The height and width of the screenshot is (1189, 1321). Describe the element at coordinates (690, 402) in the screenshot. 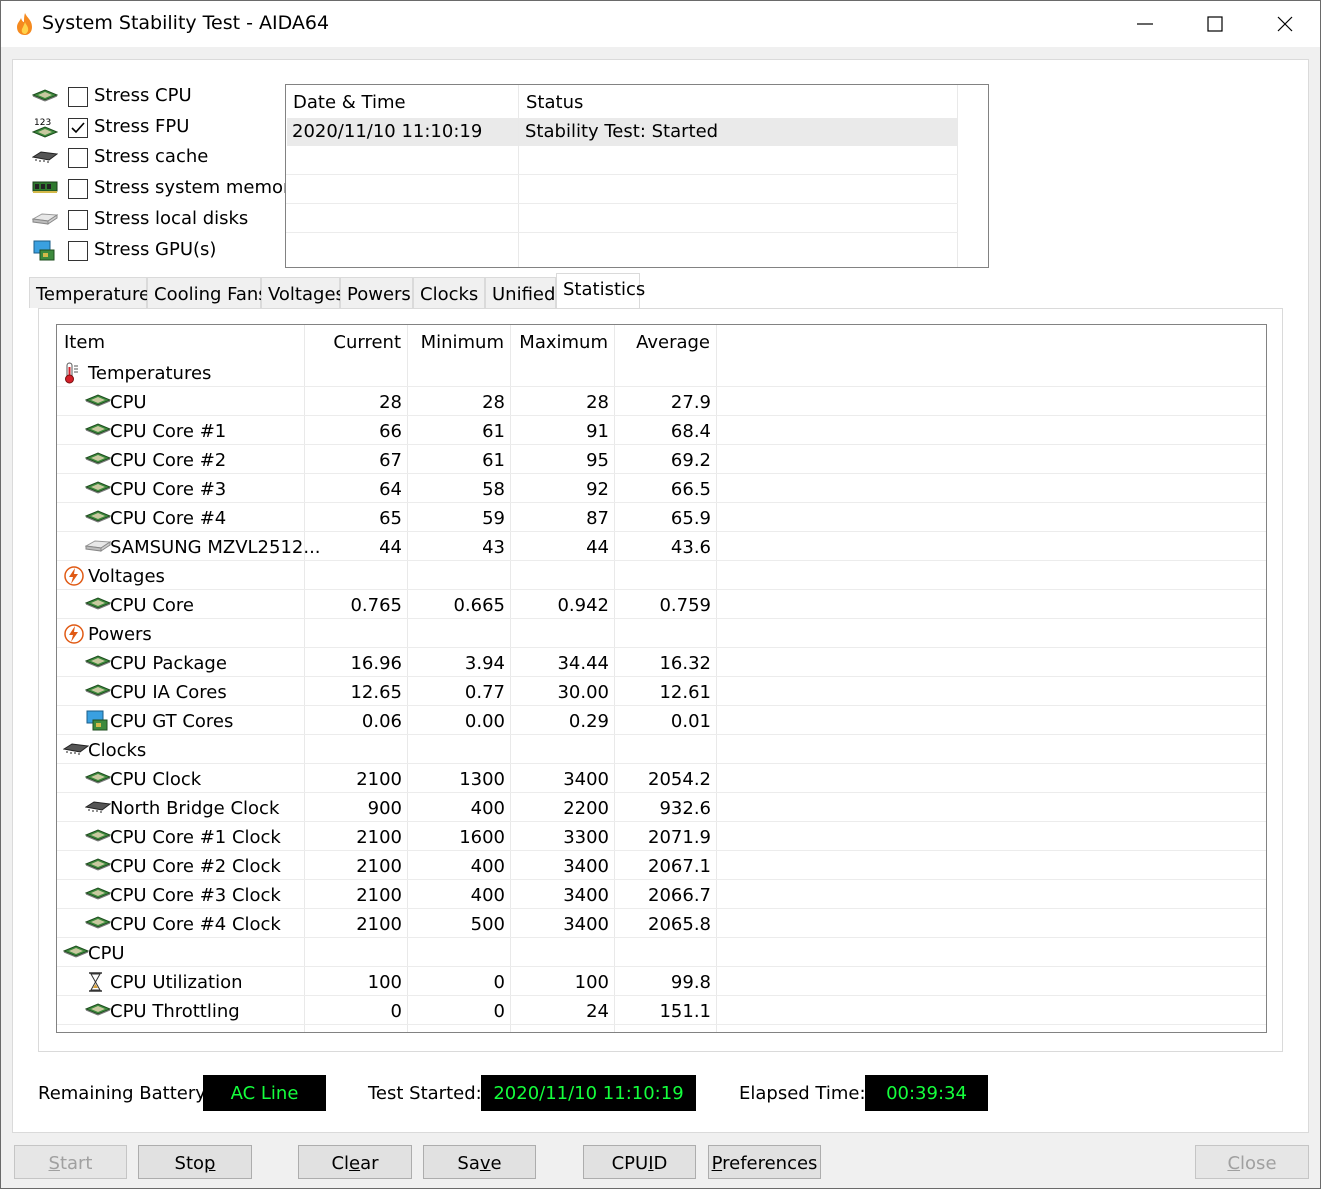

I see `value-average: 27.9` at that location.